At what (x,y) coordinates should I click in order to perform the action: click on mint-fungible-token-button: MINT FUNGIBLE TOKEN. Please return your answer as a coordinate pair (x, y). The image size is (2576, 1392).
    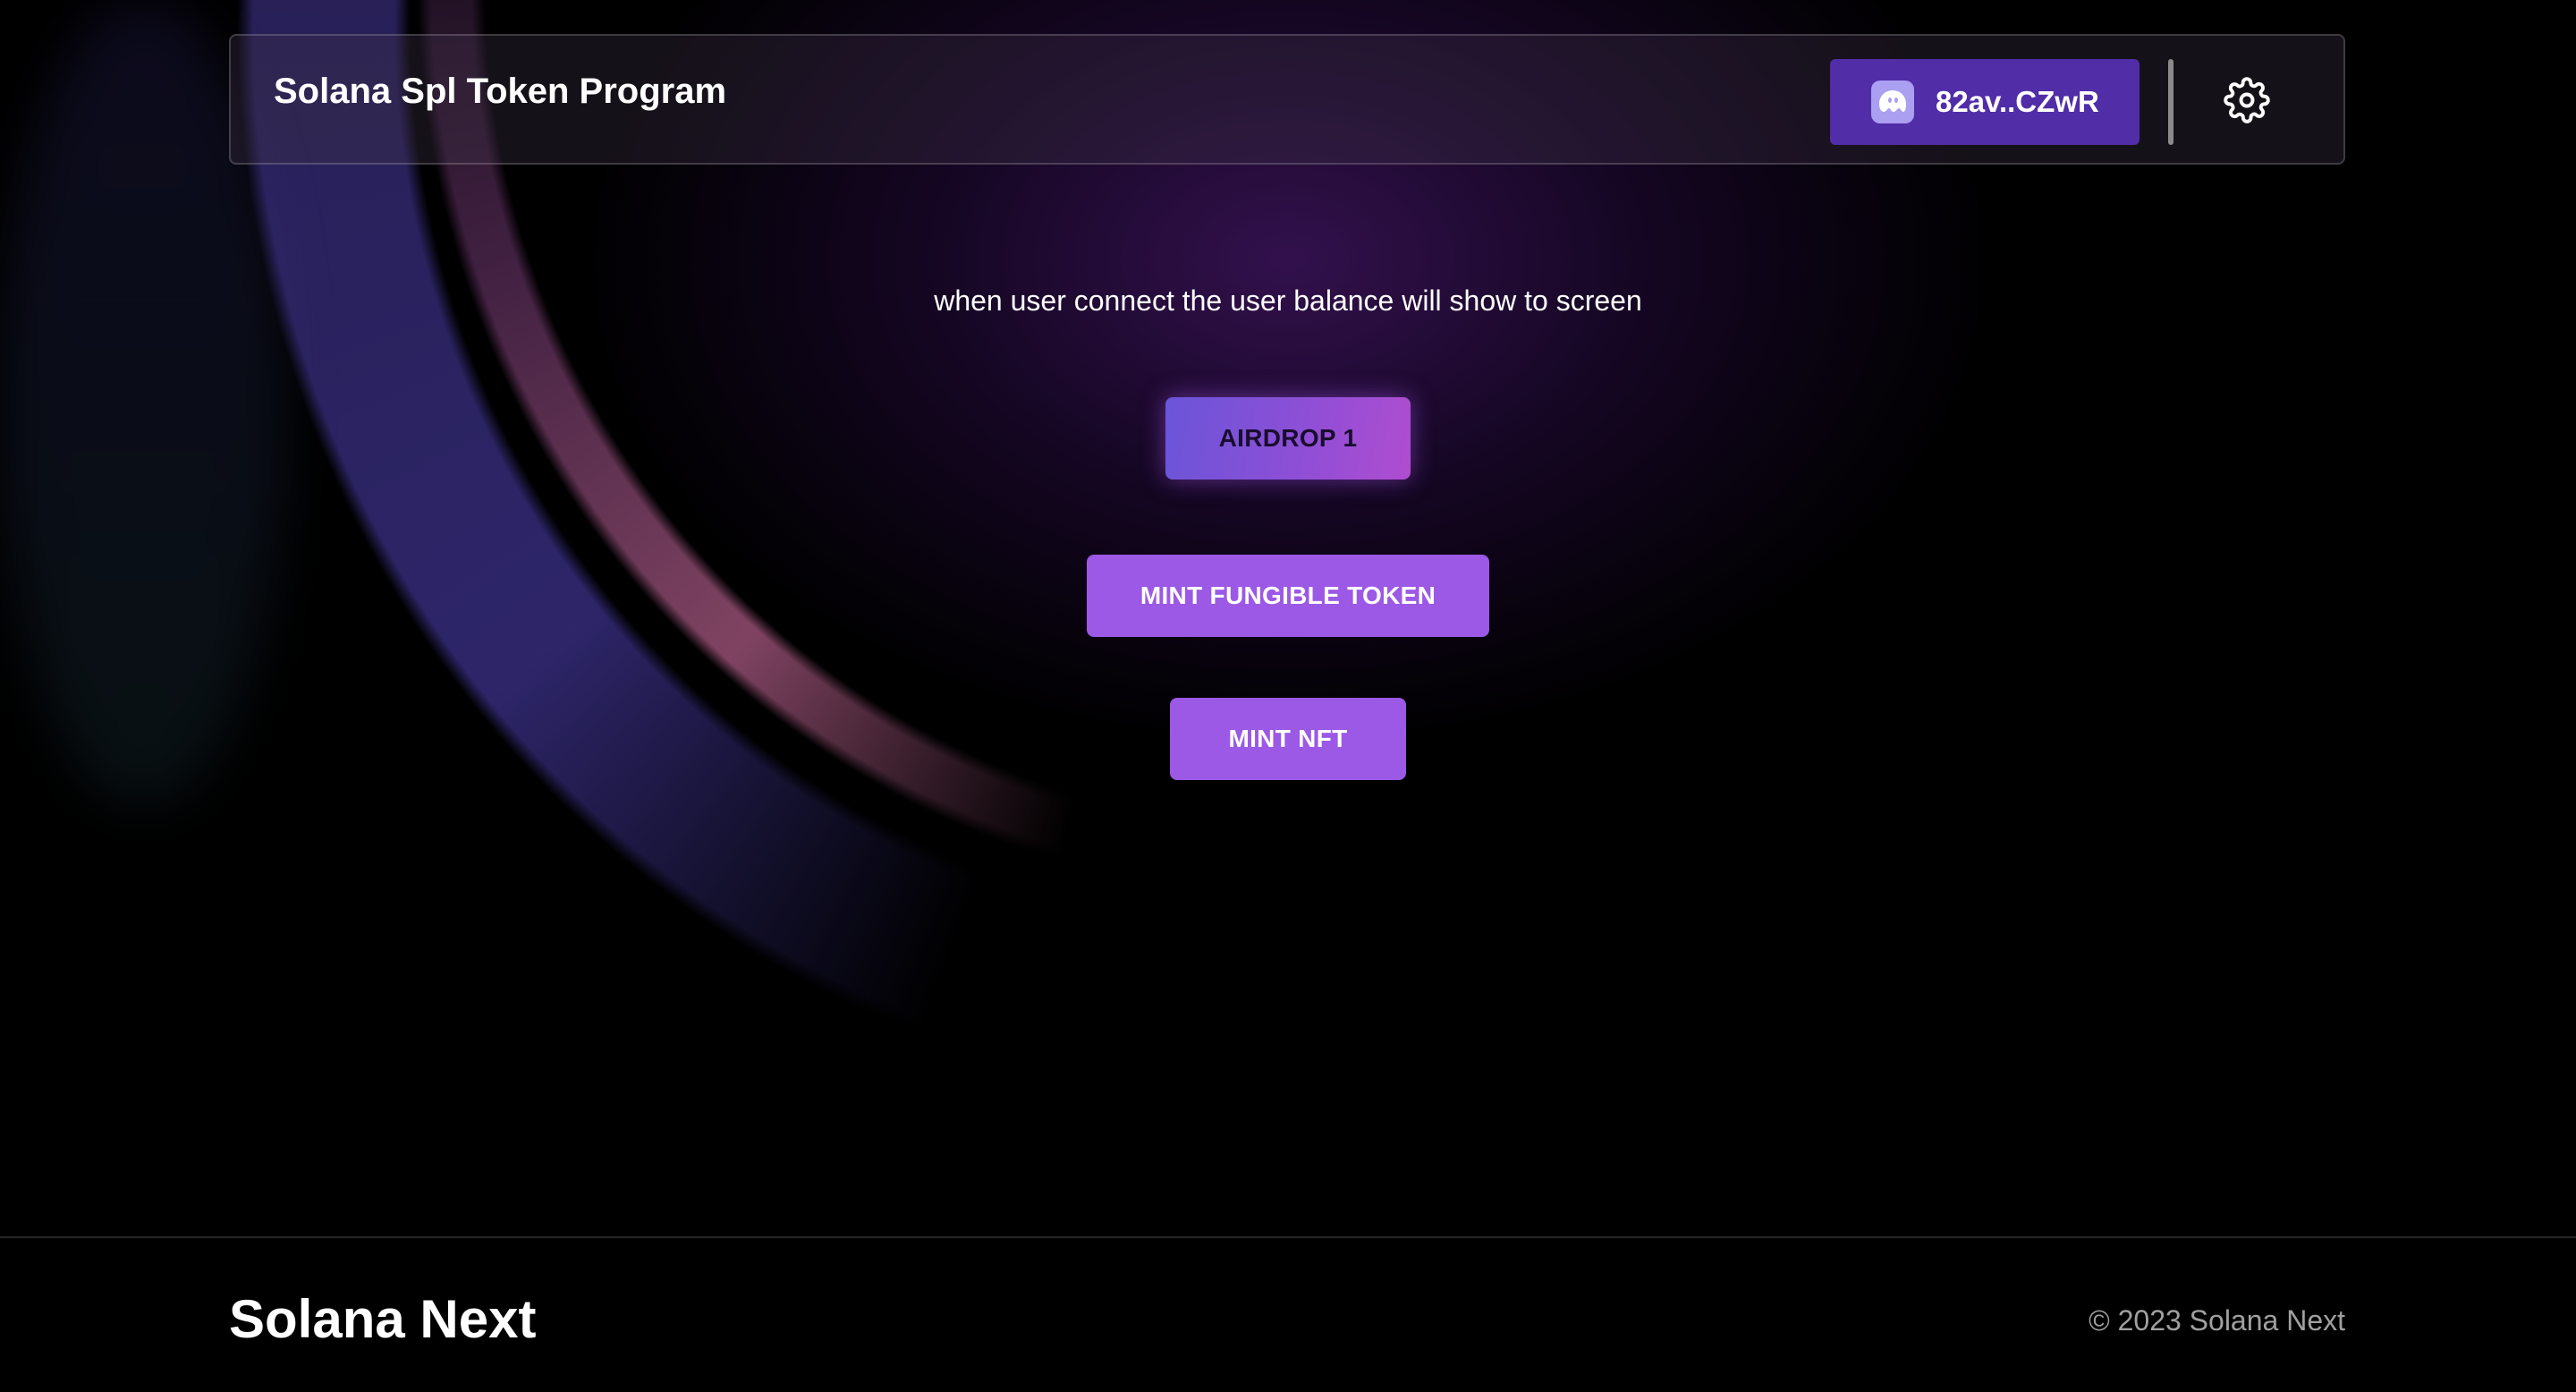
    Looking at the image, I should click on (1288, 596).